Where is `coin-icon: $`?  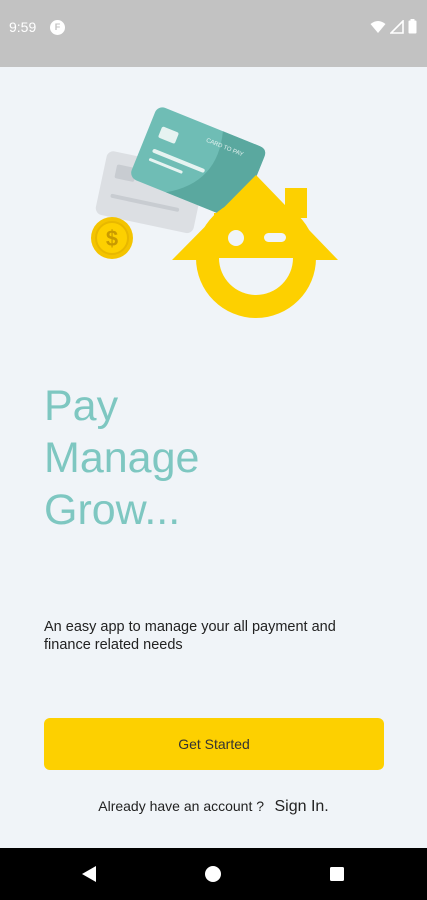
coin-icon: $ is located at coordinates (112, 238).